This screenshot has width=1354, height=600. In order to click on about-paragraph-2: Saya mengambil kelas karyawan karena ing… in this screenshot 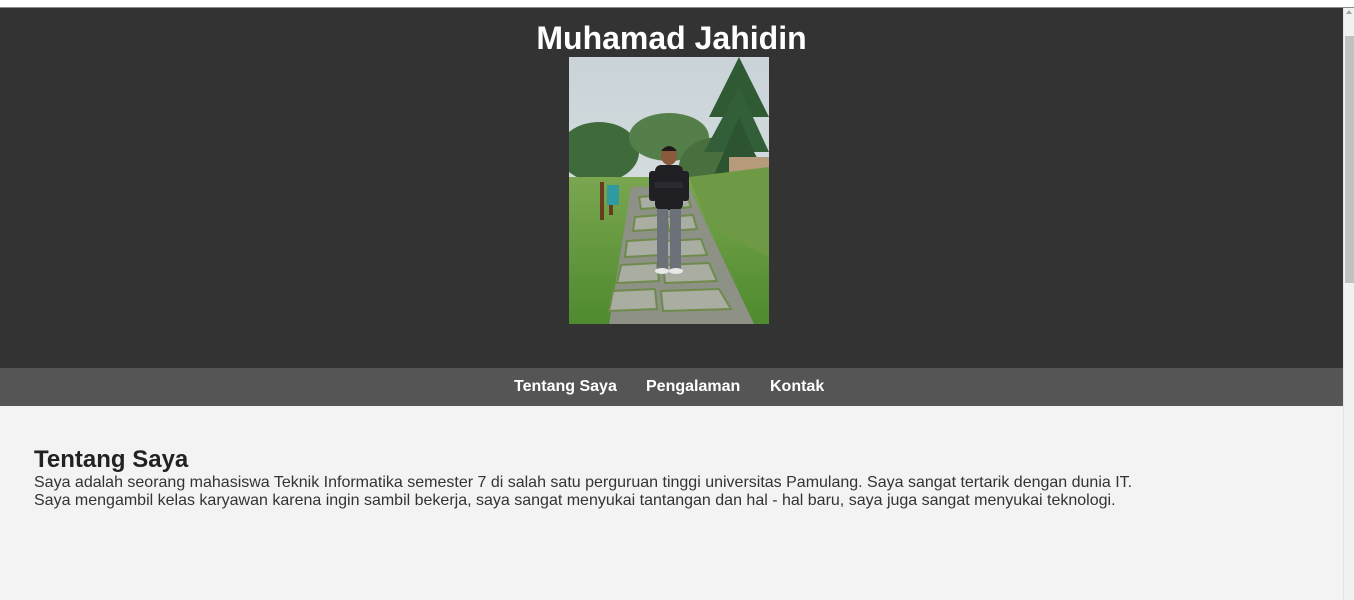, I will do `click(575, 500)`.